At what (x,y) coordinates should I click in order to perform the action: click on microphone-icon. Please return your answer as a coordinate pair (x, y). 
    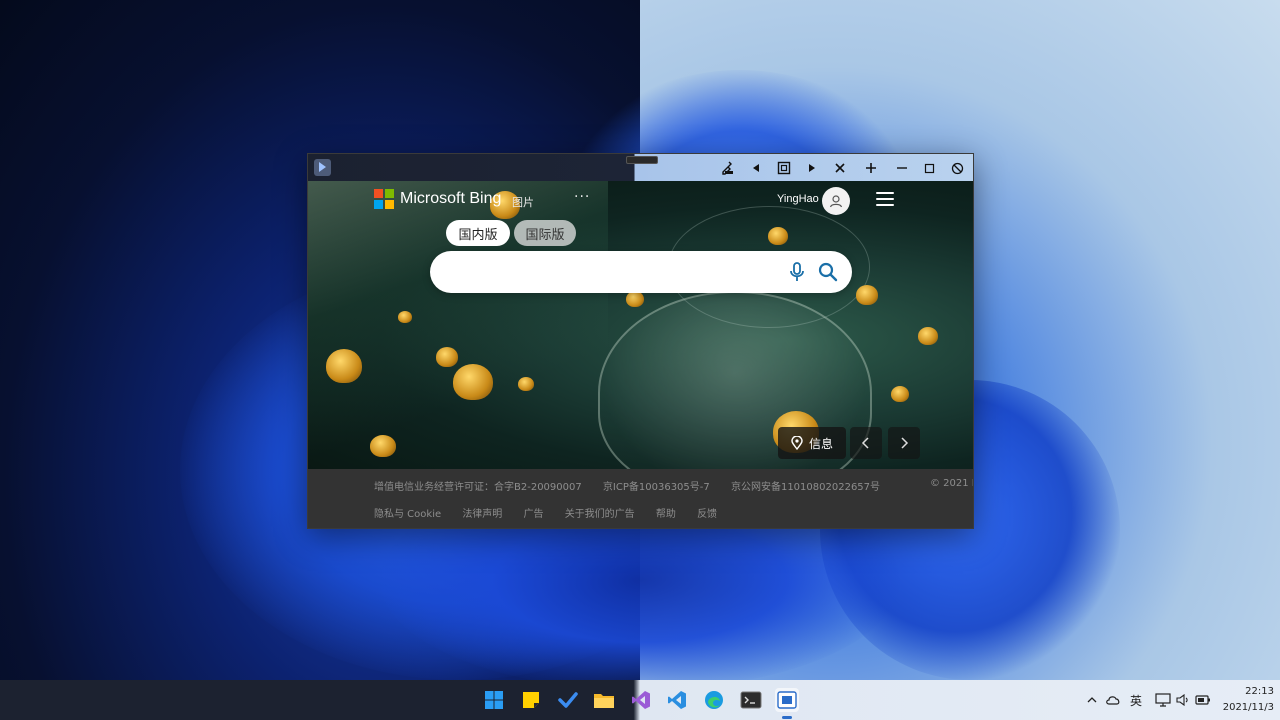
    Looking at the image, I should click on (797, 272).